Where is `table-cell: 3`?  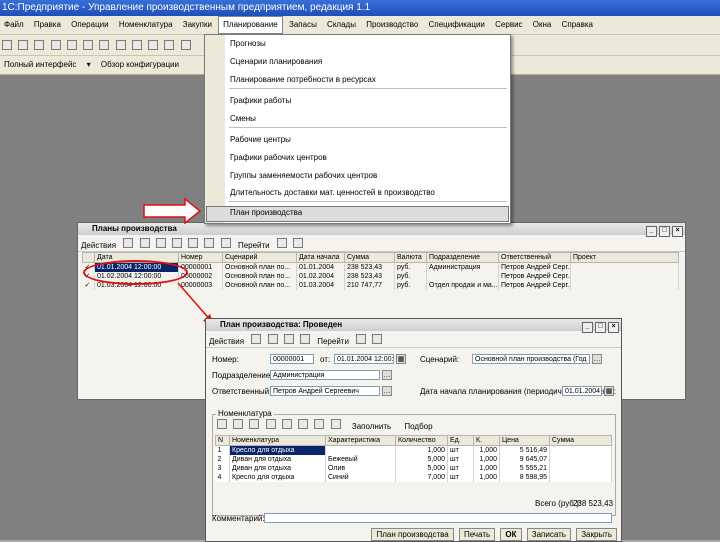 table-cell: 3 is located at coordinates (222, 468).